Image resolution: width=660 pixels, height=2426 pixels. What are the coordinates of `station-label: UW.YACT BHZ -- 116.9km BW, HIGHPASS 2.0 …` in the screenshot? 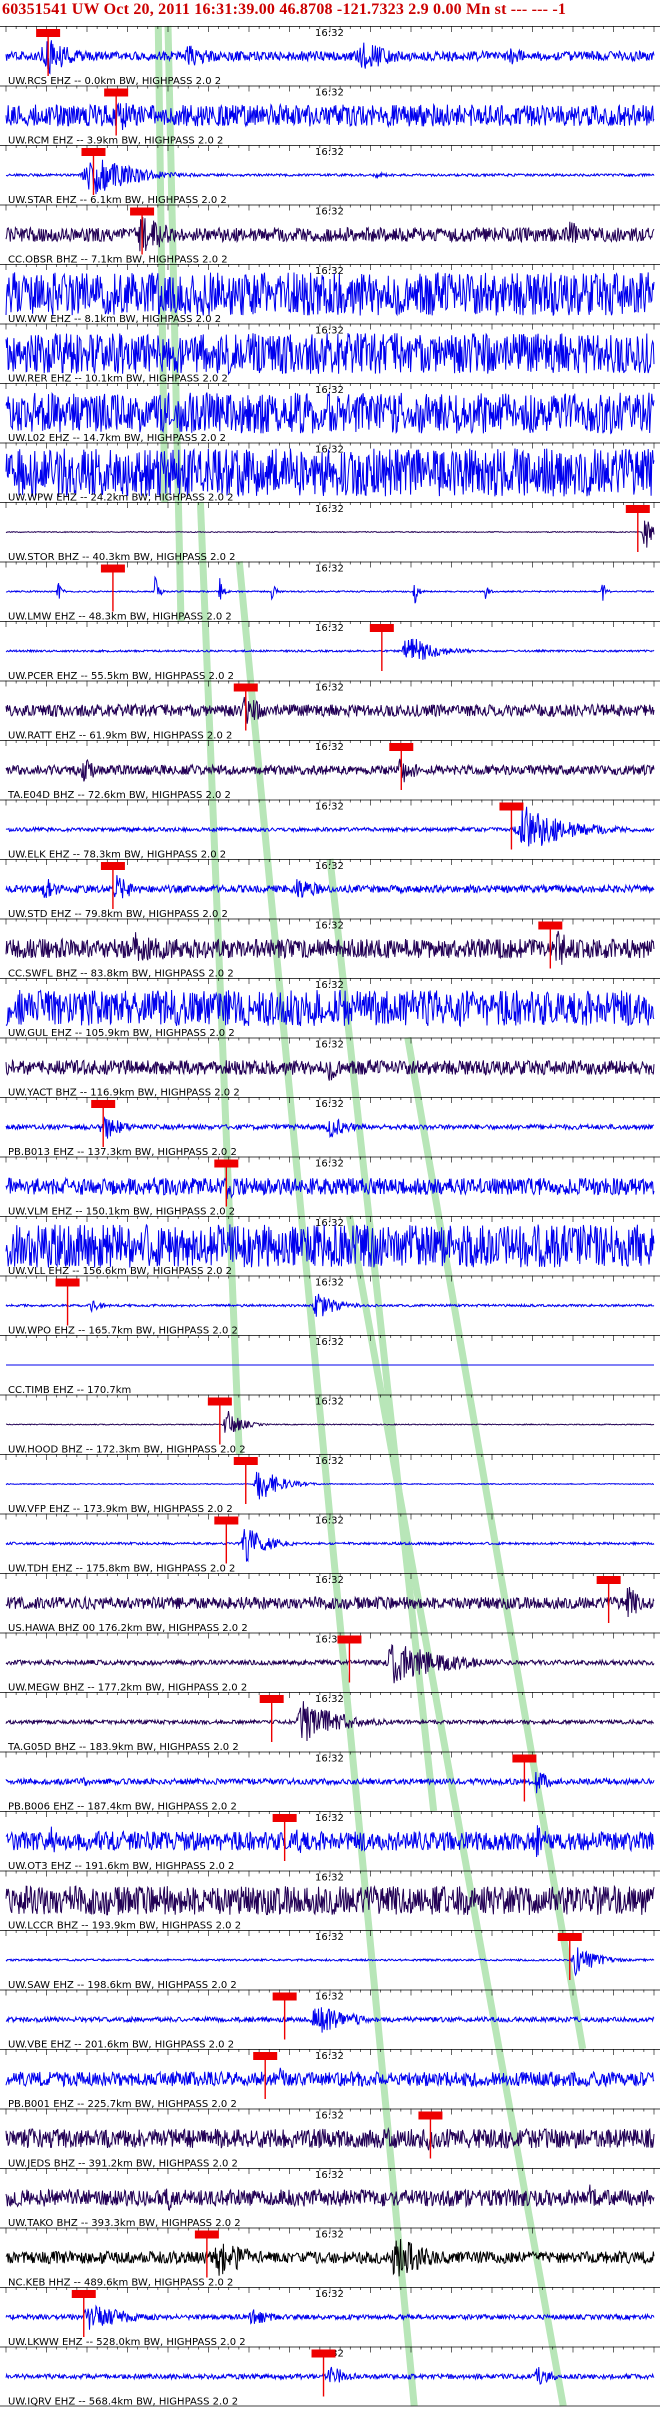 It's located at (124, 1093).